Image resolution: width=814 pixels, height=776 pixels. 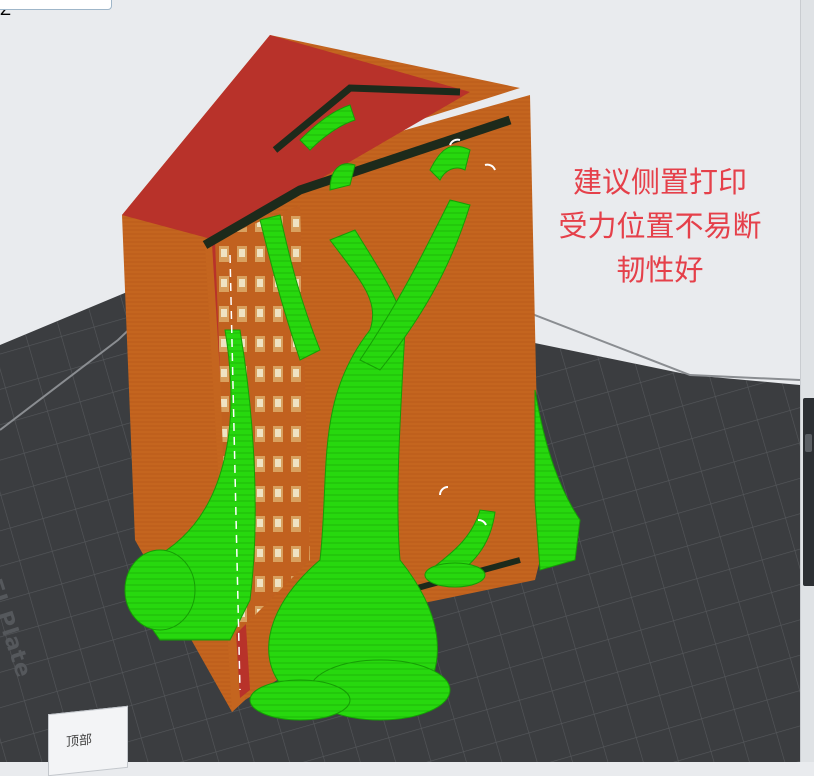 What do you see at coordinates (79, 741) in the screenshot?
I see `view-cube-top-label: 顶部` at bounding box center [79, 741].